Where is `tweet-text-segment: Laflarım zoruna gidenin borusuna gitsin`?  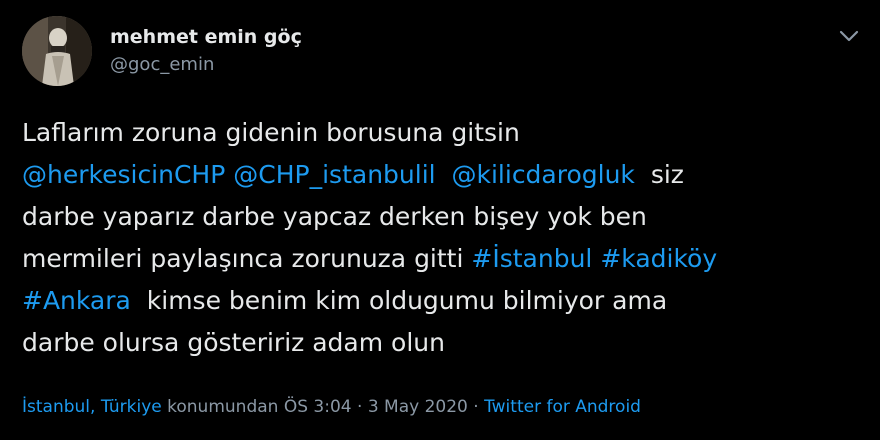
tweet-text-segment: Laflarım zoruna gidenin borusuna gitsin is located at coordinates (271, 132).